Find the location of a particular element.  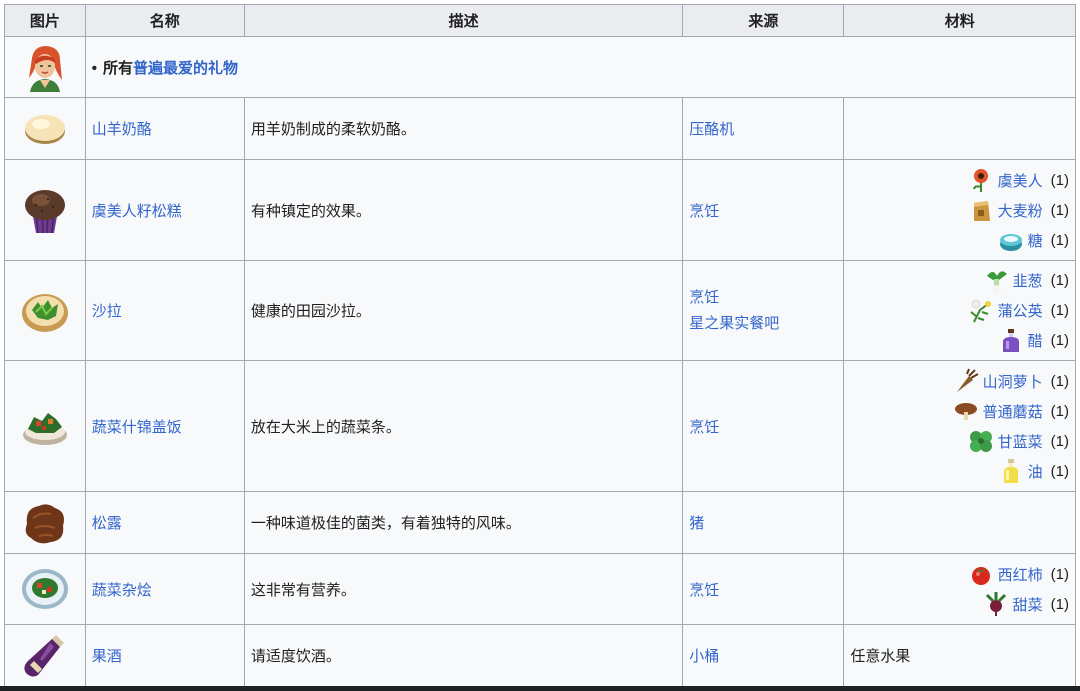

material-link: 山洞萝卜 is located at coordinates (1013, 381).